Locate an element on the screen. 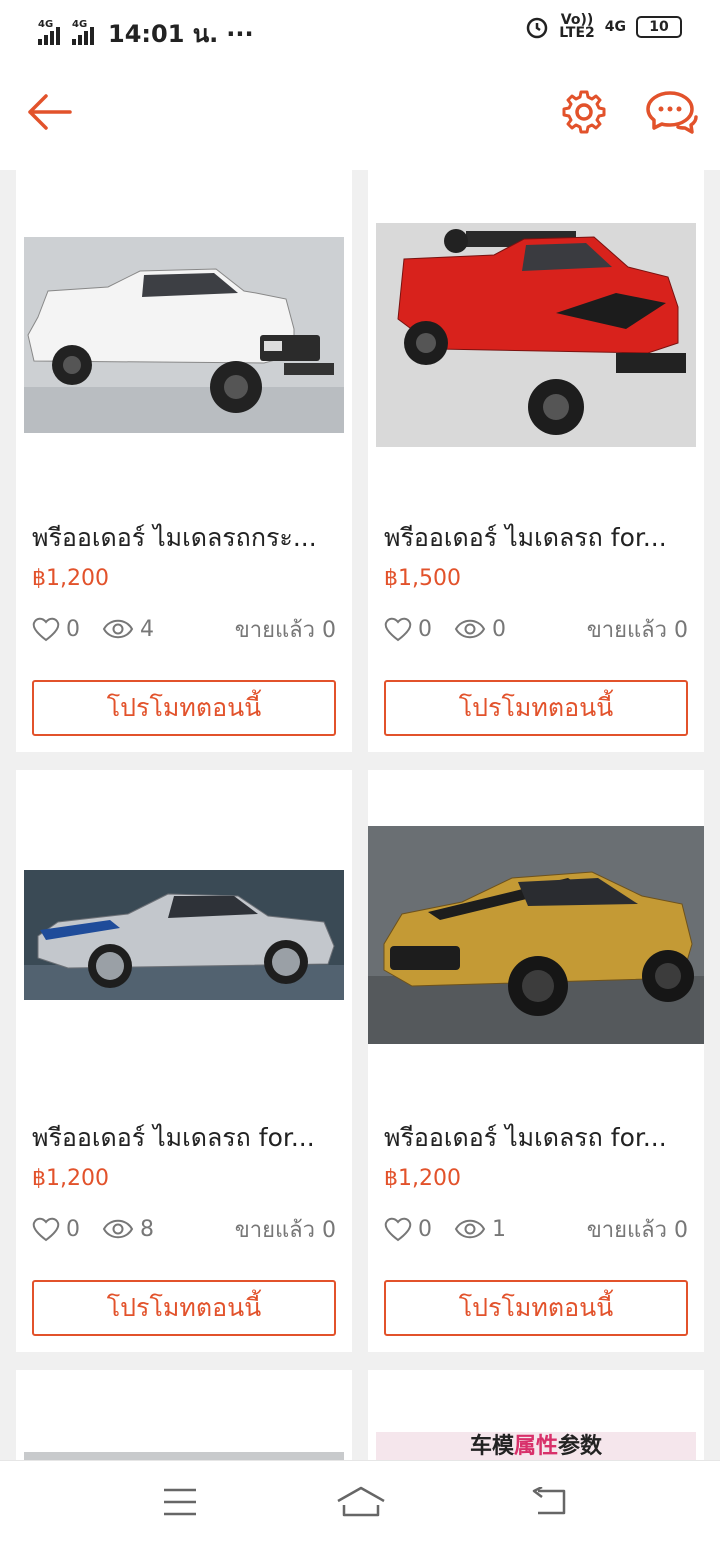  views: 8 is located at coordinates (128, 1229).